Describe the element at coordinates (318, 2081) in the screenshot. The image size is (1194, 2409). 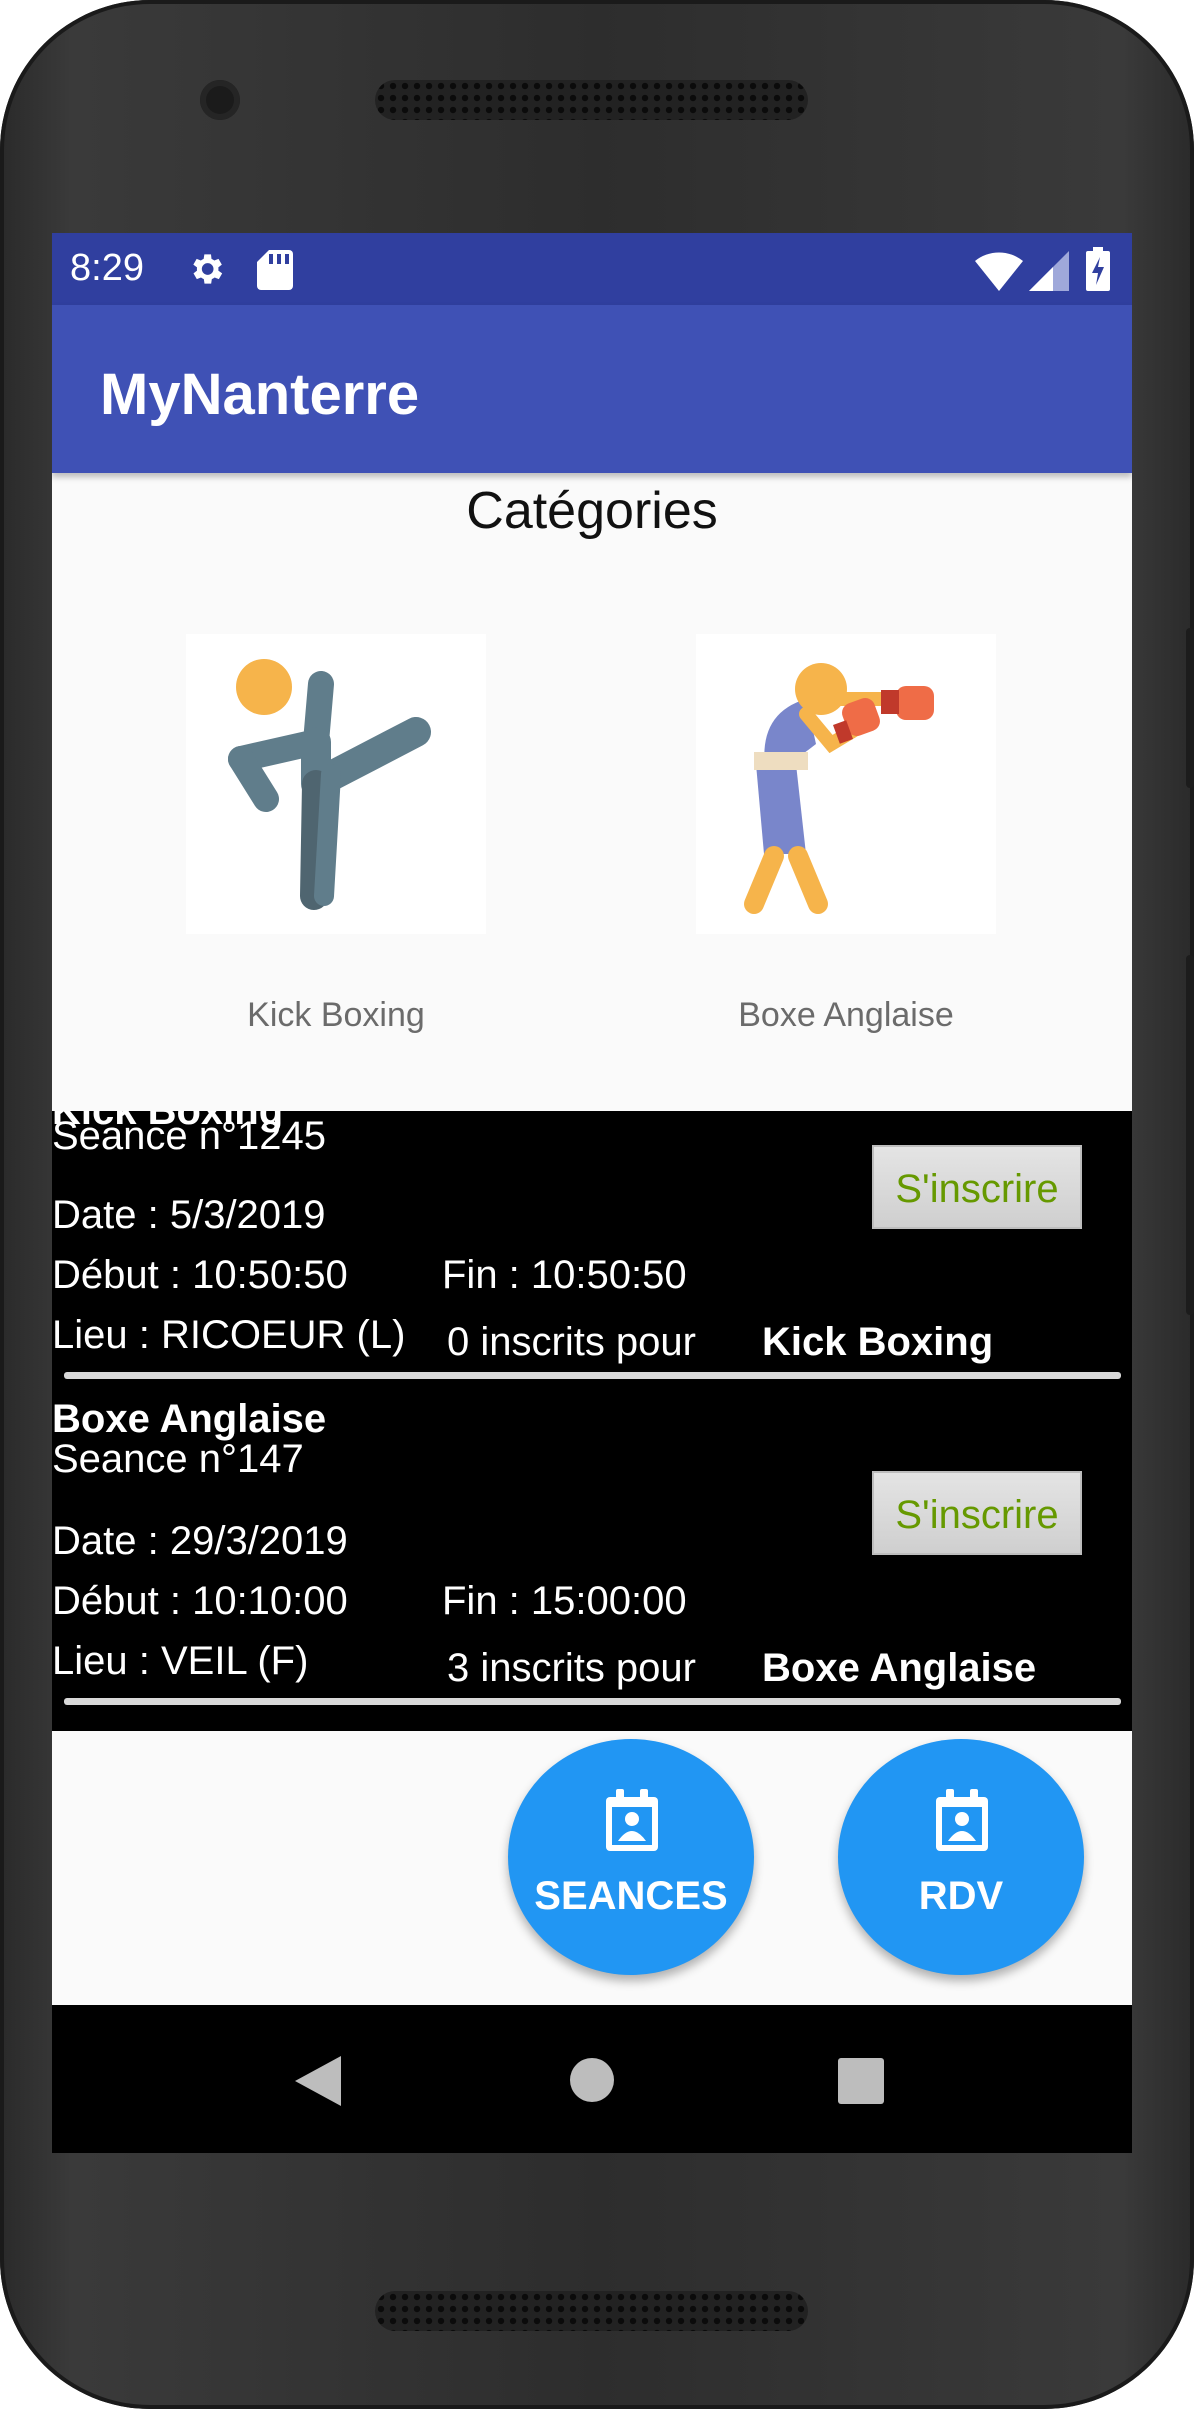
I see `back-icon` at that location.